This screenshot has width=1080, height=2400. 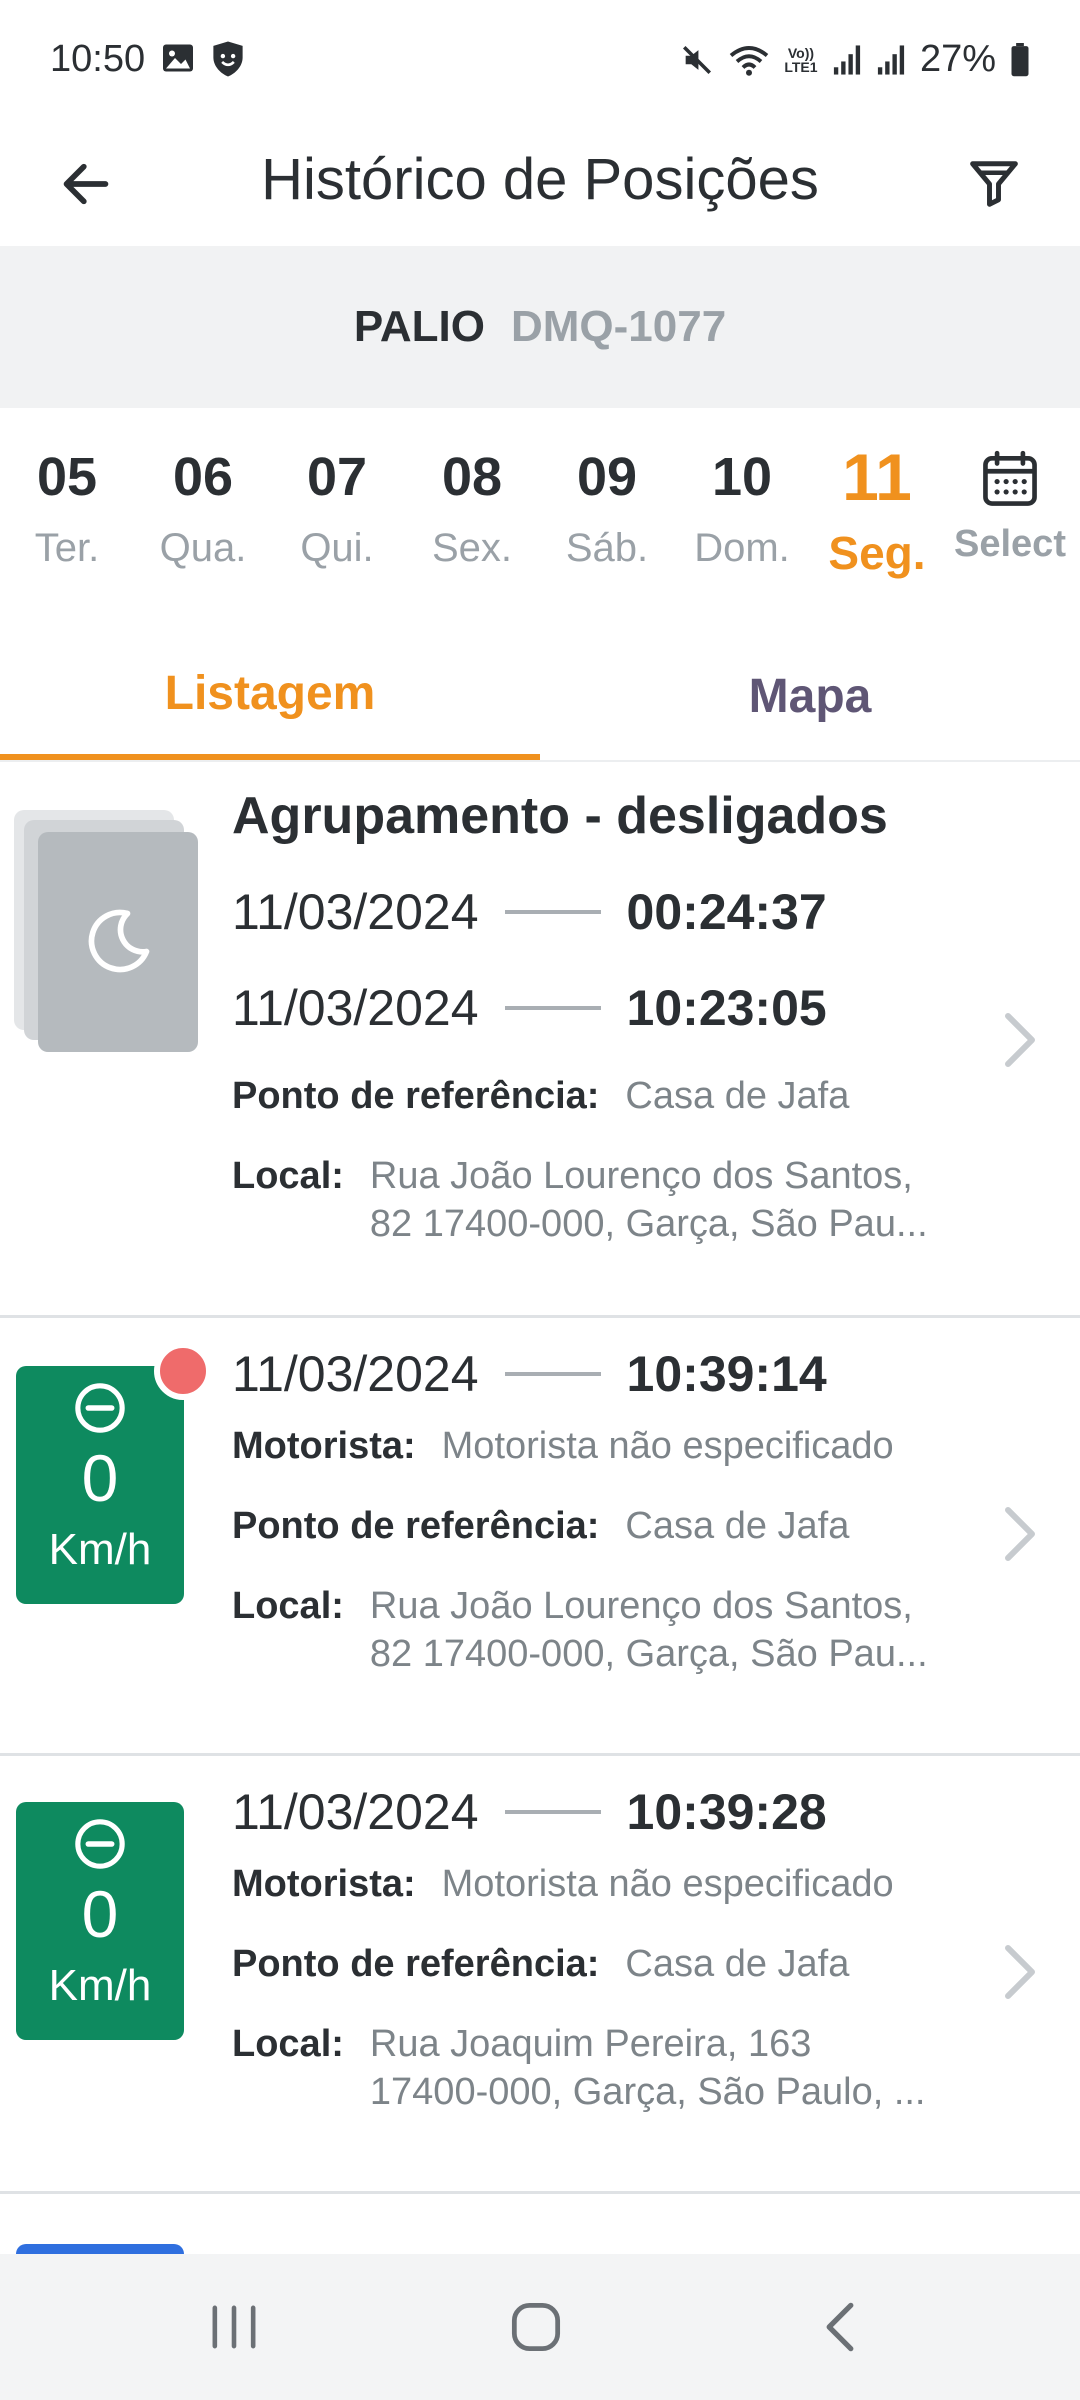 I want to click on position-date: 11/03/2024, so click(x=355, y=1812).